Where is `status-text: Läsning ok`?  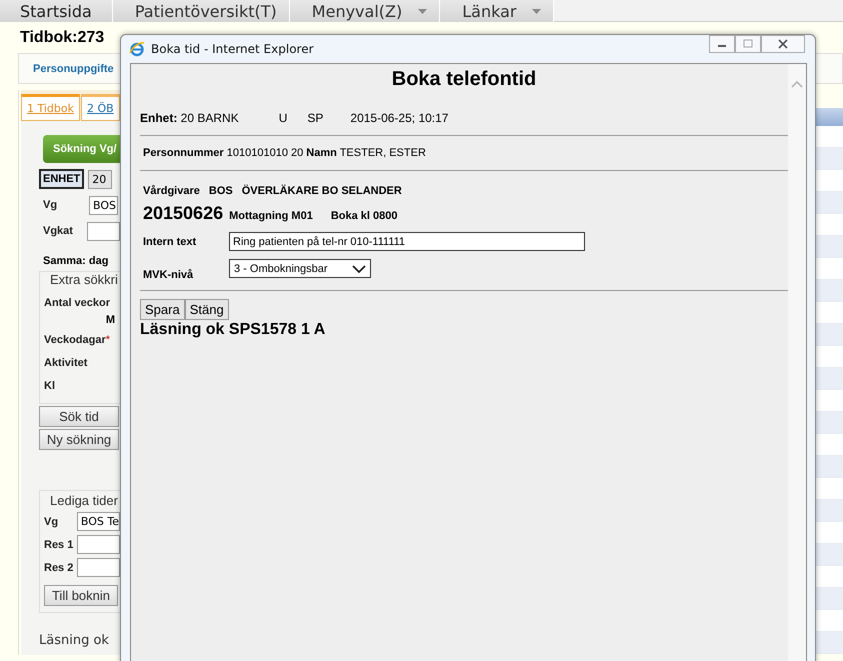
status-text: Läsning ok is located at coordinates (74, 640).